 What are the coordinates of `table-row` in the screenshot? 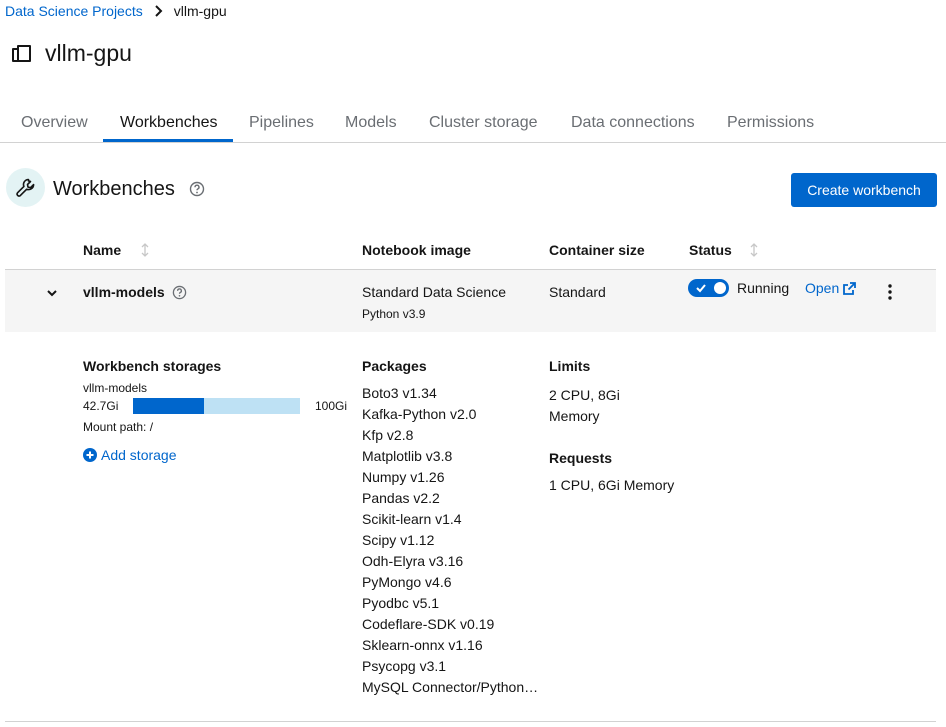 It's located at (470, 301).